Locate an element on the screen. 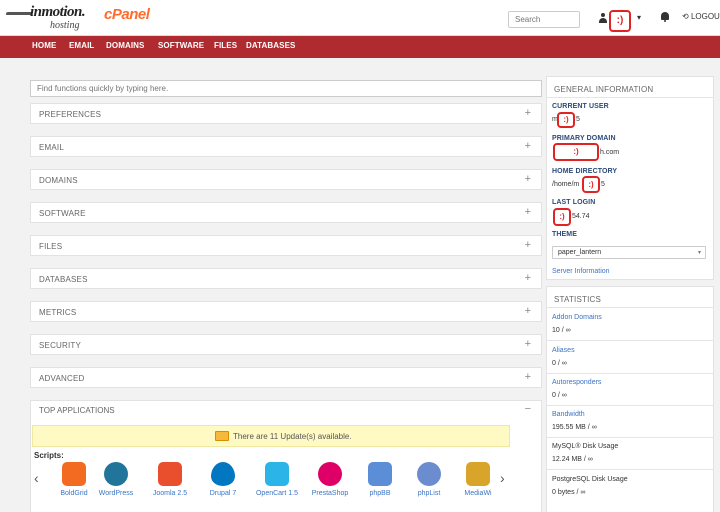  top-applications-title: TOP APPLICATIONS is located at coordinates (77, 410).